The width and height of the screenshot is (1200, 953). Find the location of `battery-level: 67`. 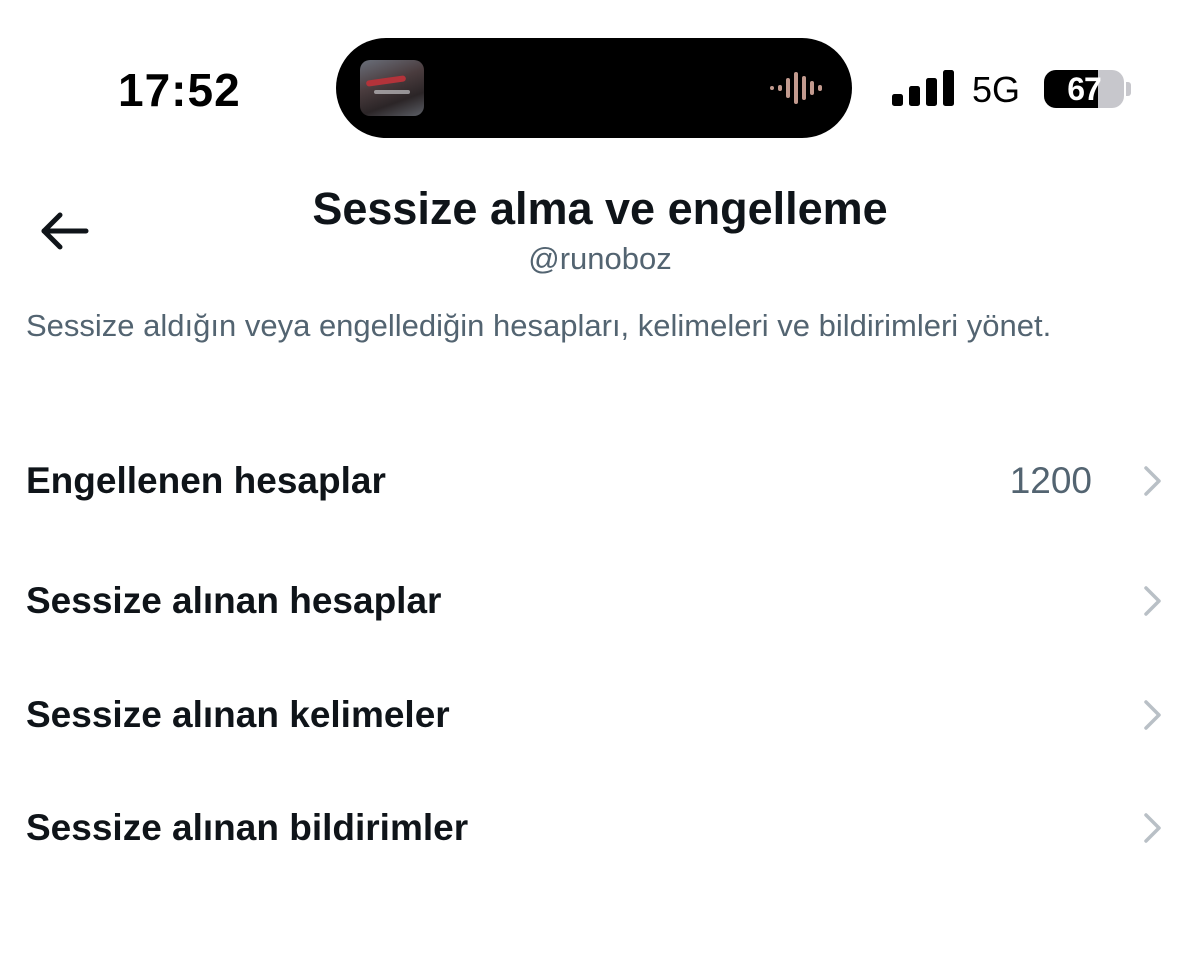

battery-level: 67 is located at coordinates (1084, 89).